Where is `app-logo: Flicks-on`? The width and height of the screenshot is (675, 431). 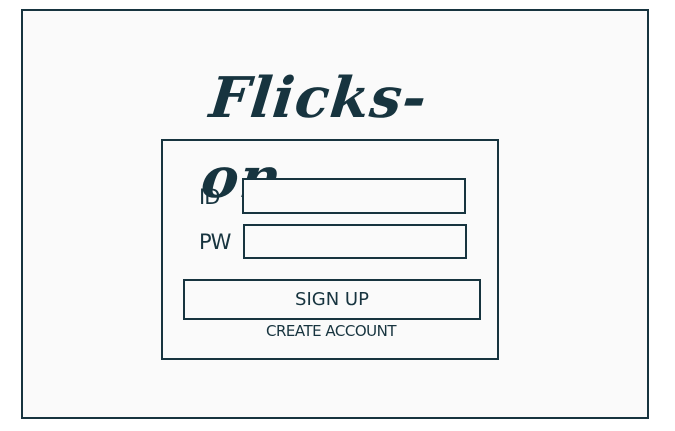
app-logo: Flicks-on is located at coordinates (314, 138).